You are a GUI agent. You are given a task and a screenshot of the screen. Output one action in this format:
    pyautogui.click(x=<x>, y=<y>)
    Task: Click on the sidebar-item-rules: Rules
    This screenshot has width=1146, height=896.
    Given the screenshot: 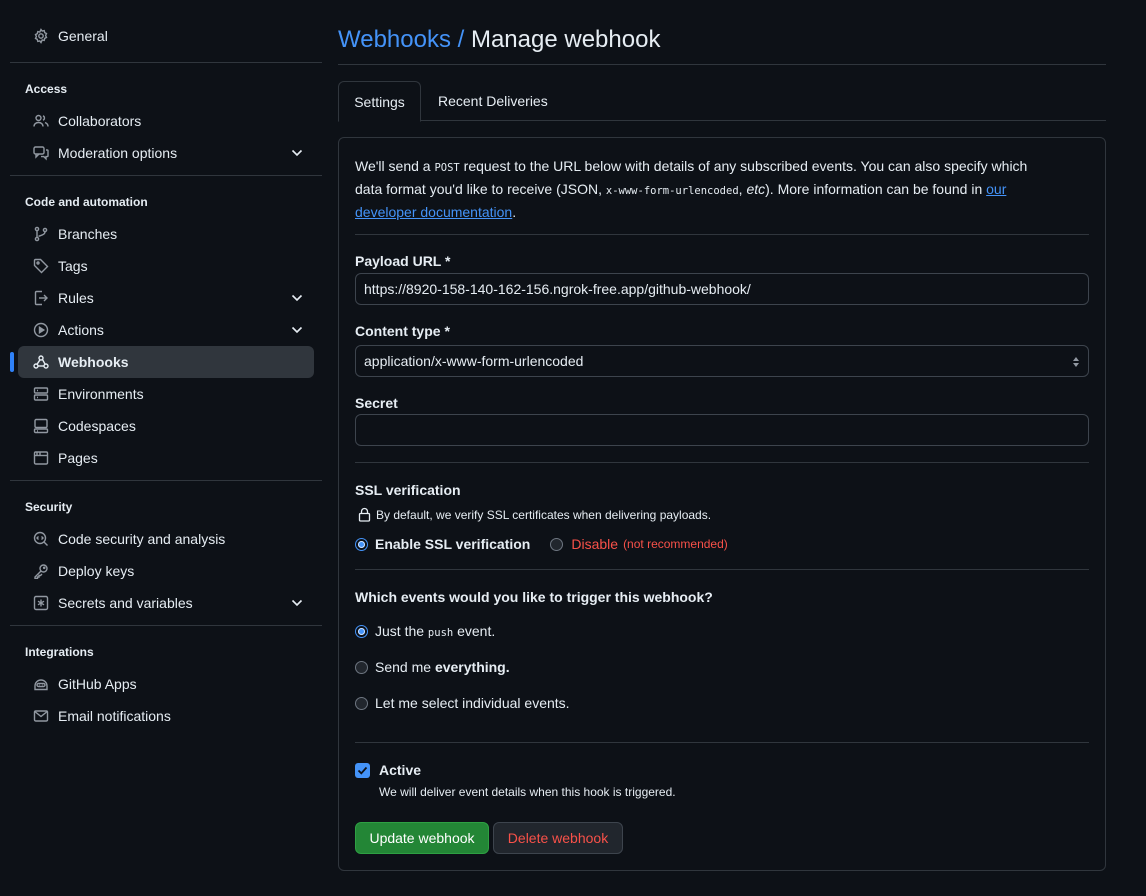 What is the action you would take?
    pyautogui.click(x=166, y=298)
    